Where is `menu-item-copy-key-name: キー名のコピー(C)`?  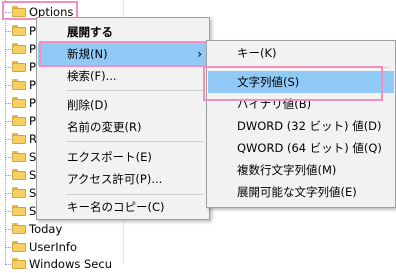
menu-item-copy-key-name: キー名のコピー(C) is located at coordinates (123, 207).